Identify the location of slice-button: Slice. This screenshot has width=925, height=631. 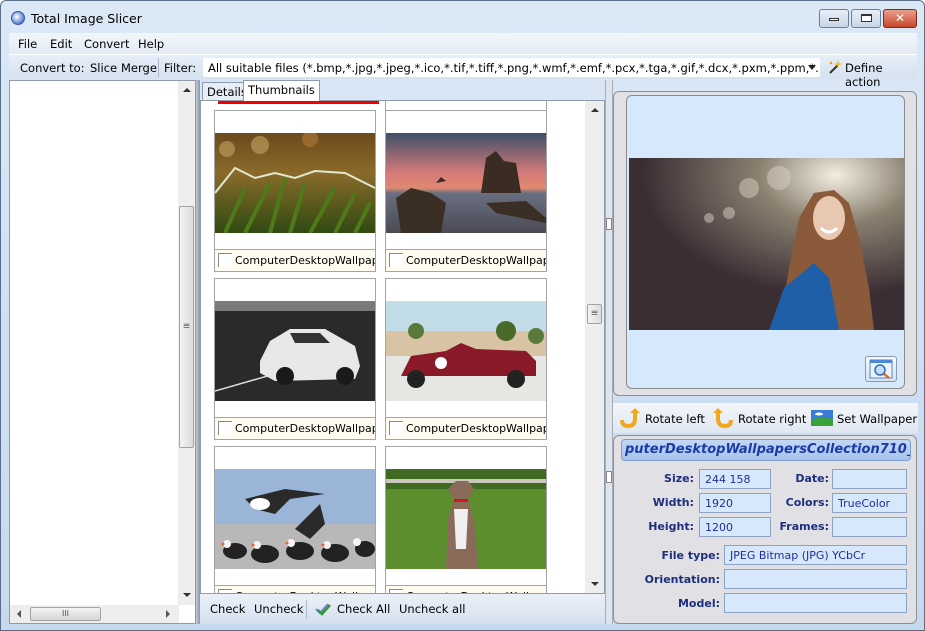
(103, 68).